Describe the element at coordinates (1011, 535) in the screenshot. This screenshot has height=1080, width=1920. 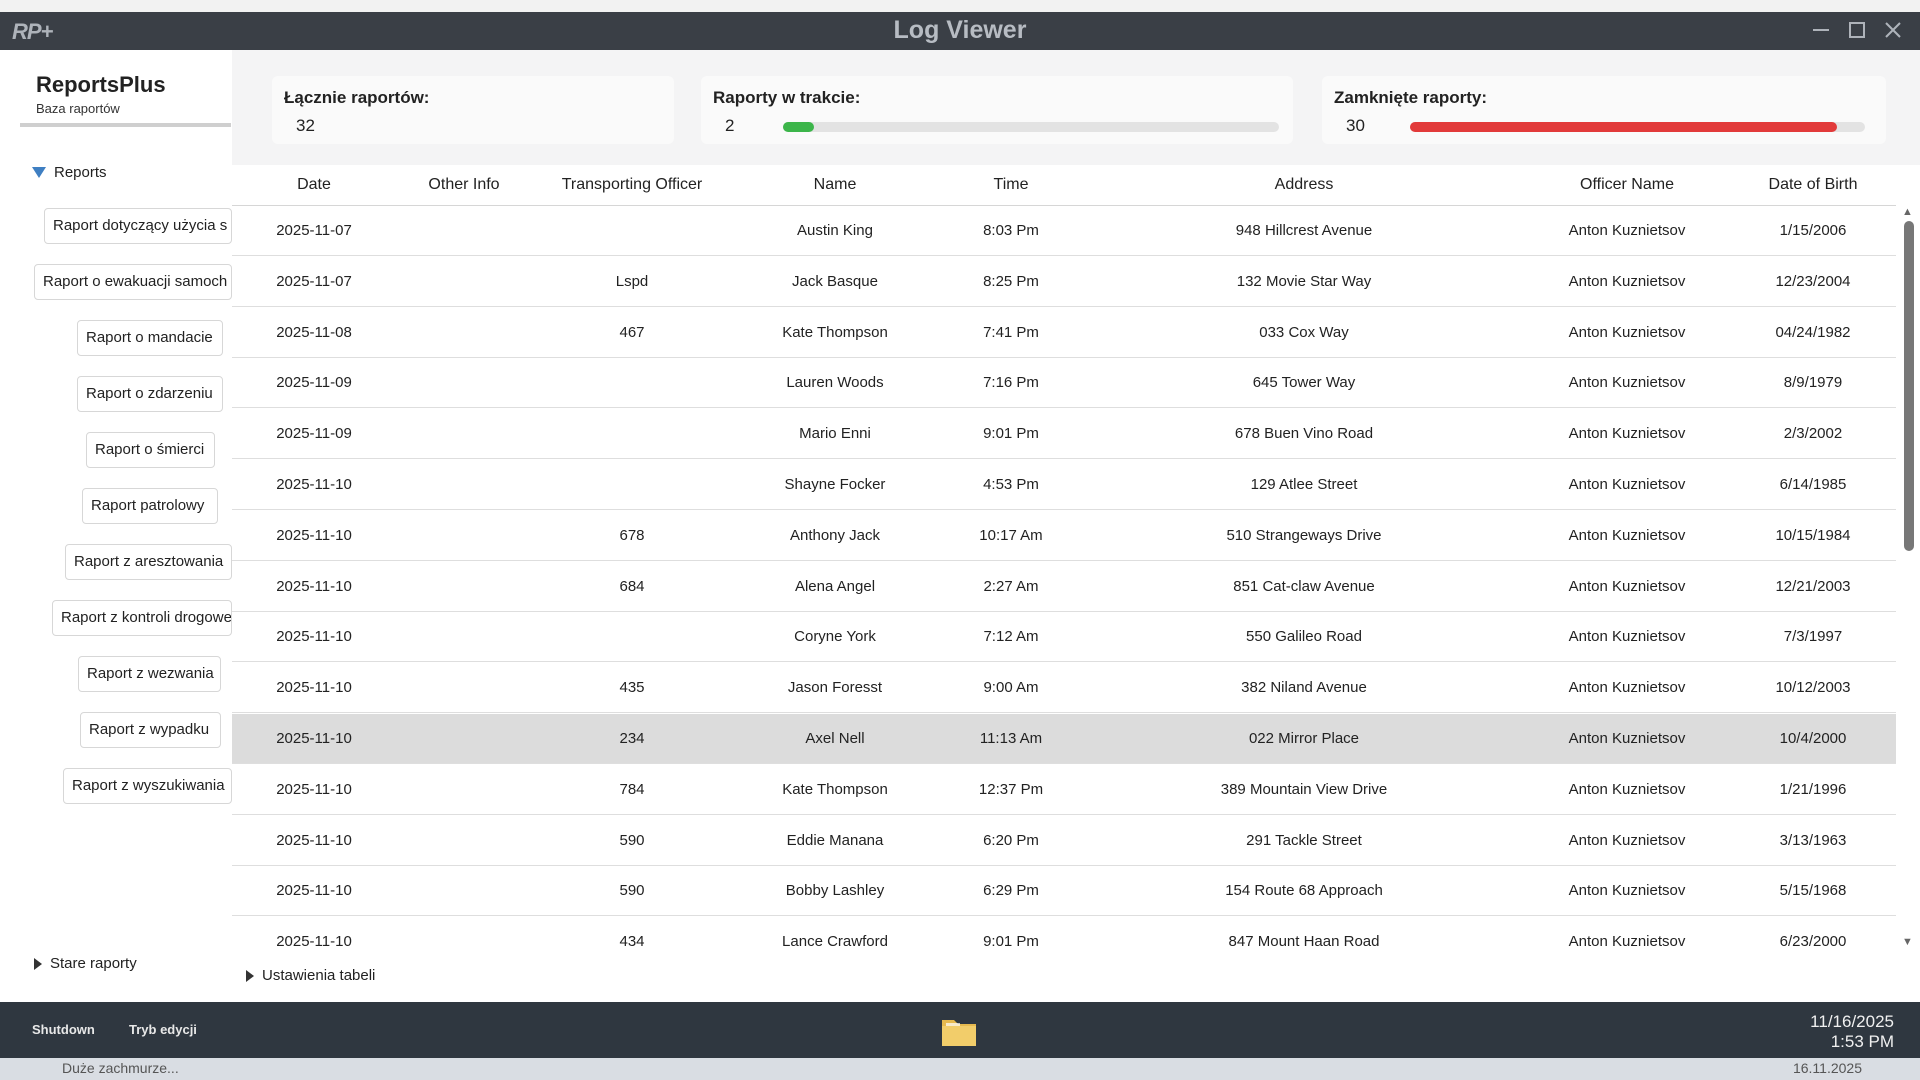
I see `cell-time: 10:17 Am` at that location.